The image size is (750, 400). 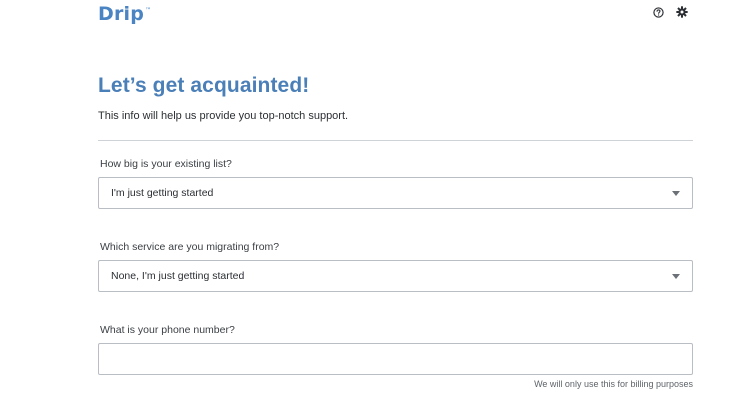 I want to click on phone-field, so click(x=395, y=359).